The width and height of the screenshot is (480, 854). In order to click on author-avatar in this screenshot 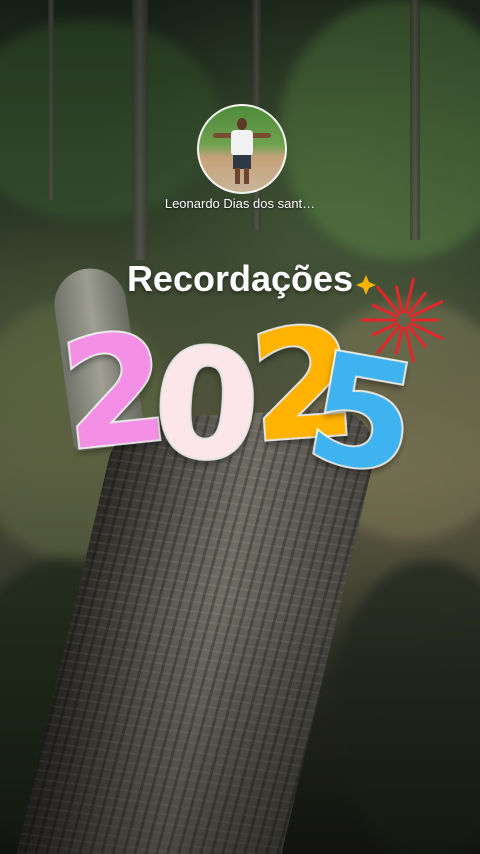, I will do `click(242, 149)`.